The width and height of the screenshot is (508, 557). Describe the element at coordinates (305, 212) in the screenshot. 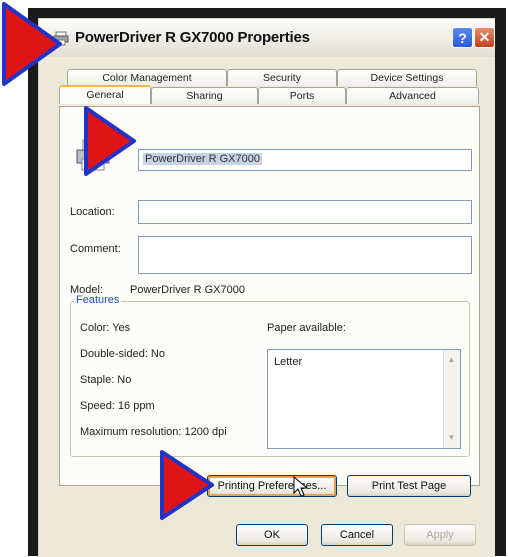

I see `location-input` at that location.